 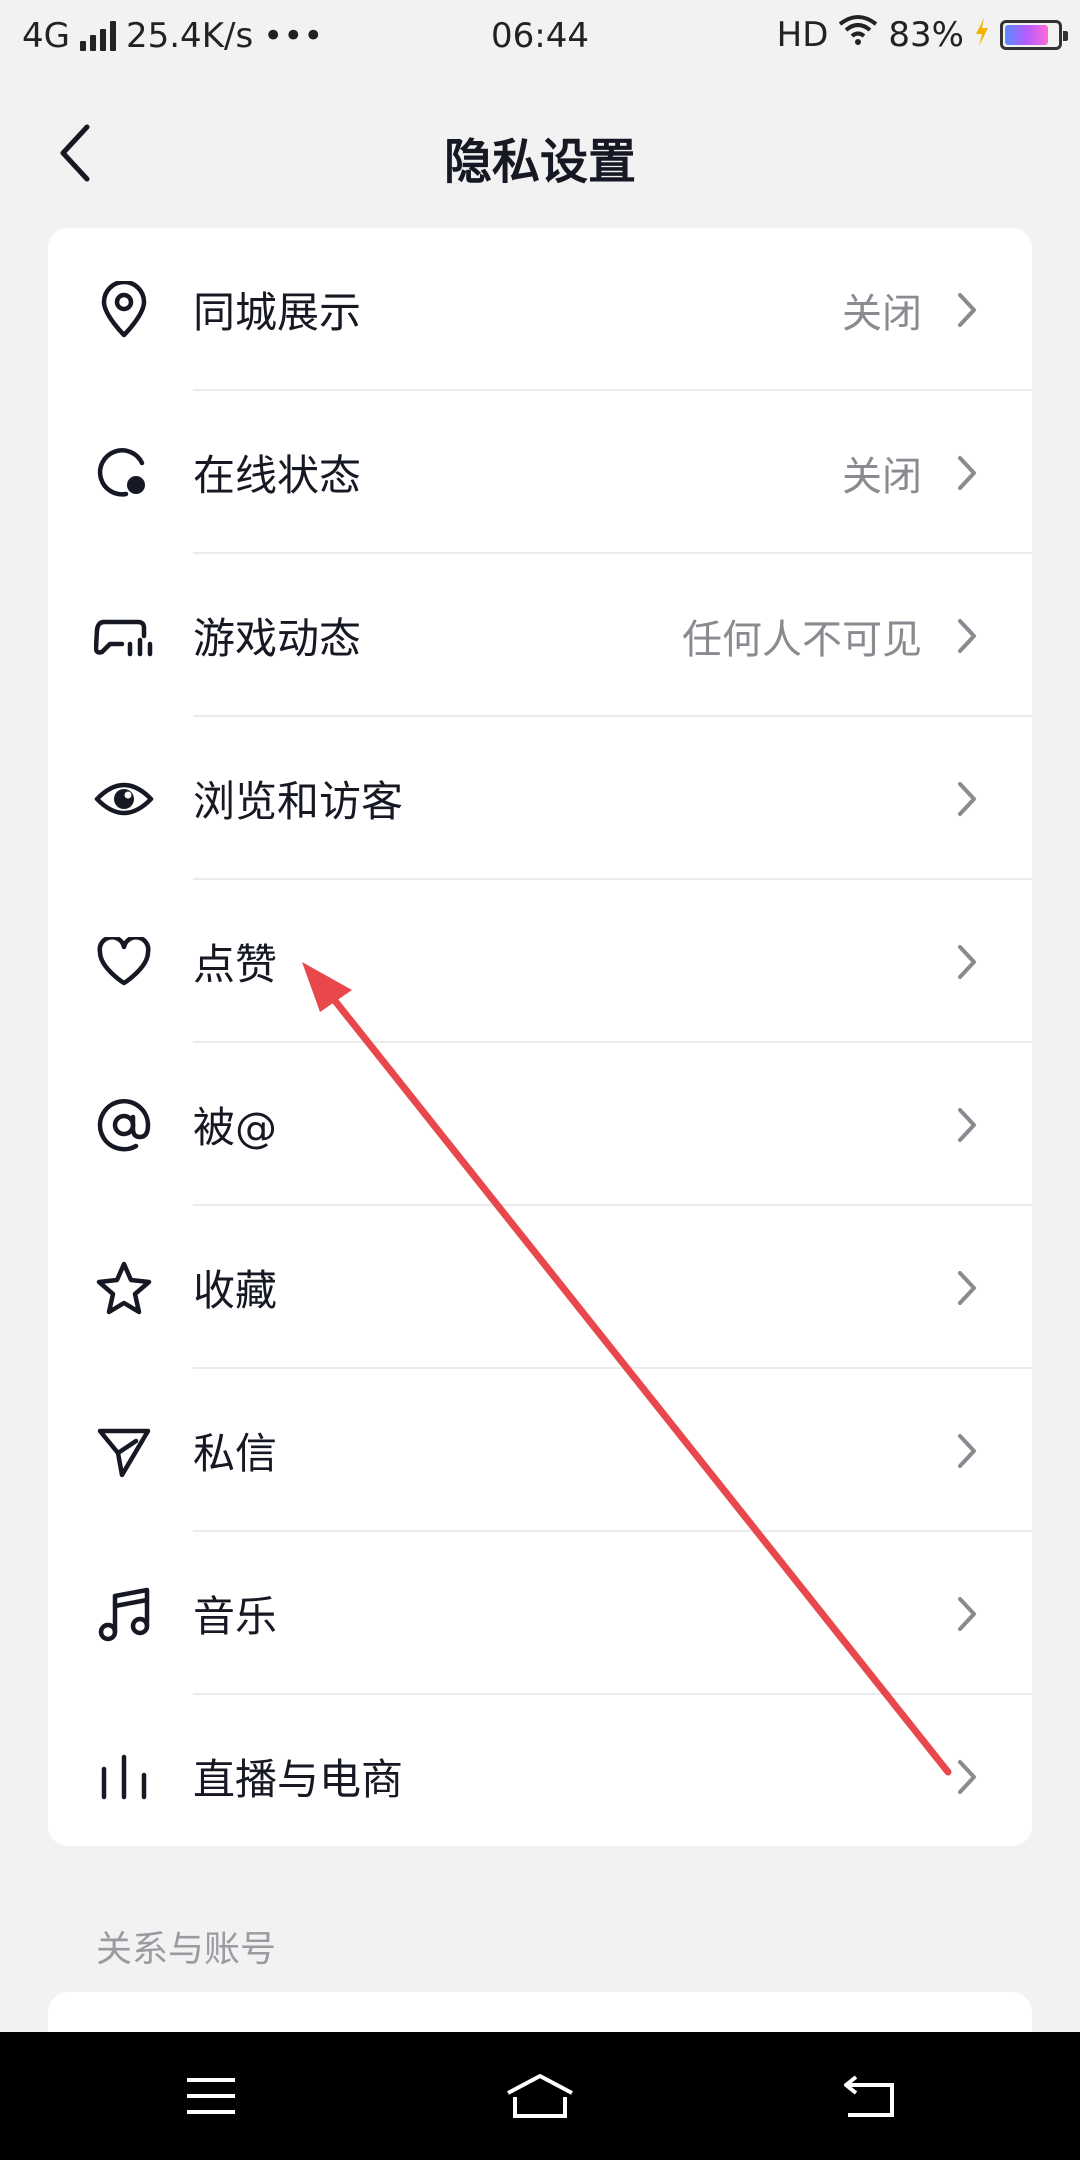 I want to click on system-nav-bar, so click(x=540, y=2096).